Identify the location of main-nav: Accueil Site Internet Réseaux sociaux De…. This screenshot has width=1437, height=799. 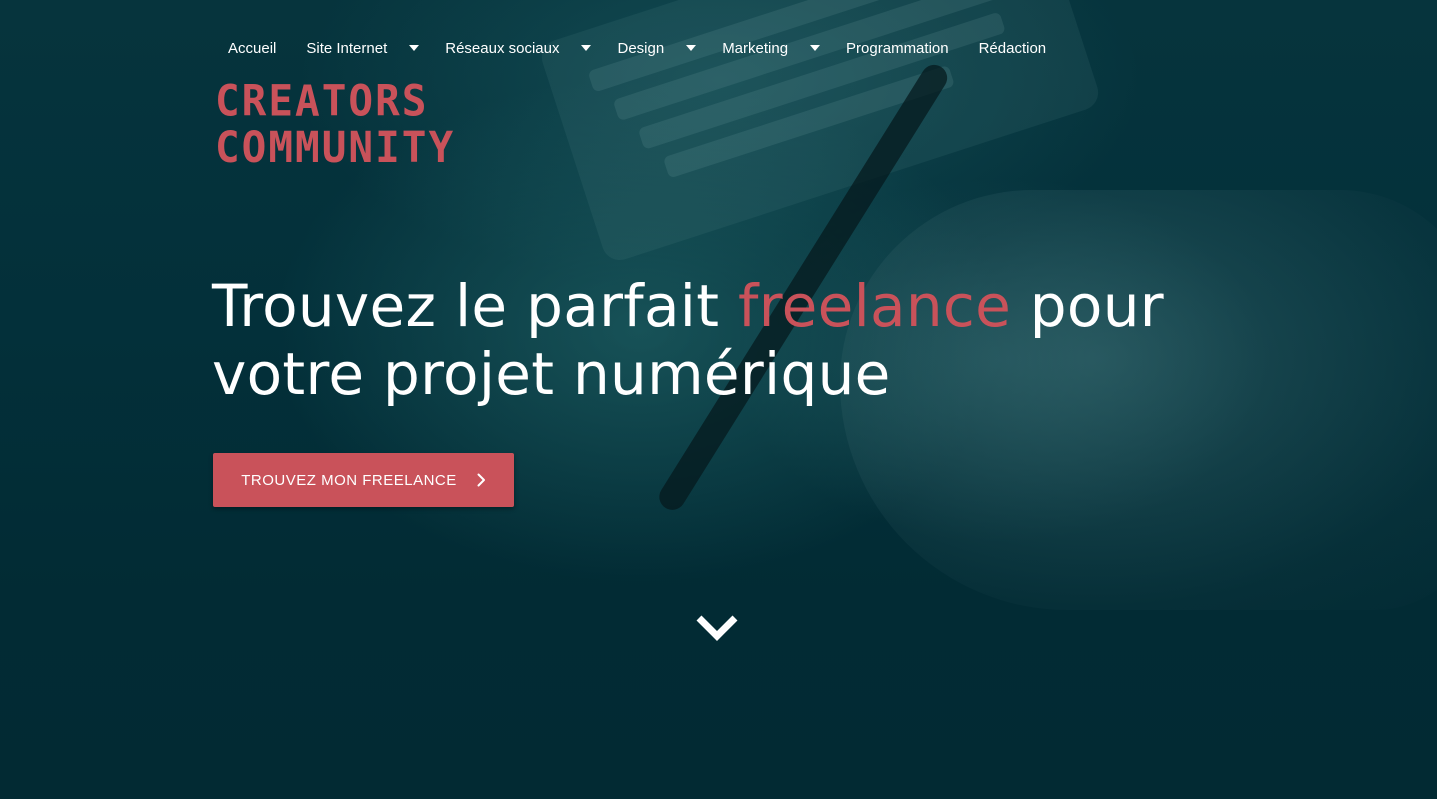
(637, 48).